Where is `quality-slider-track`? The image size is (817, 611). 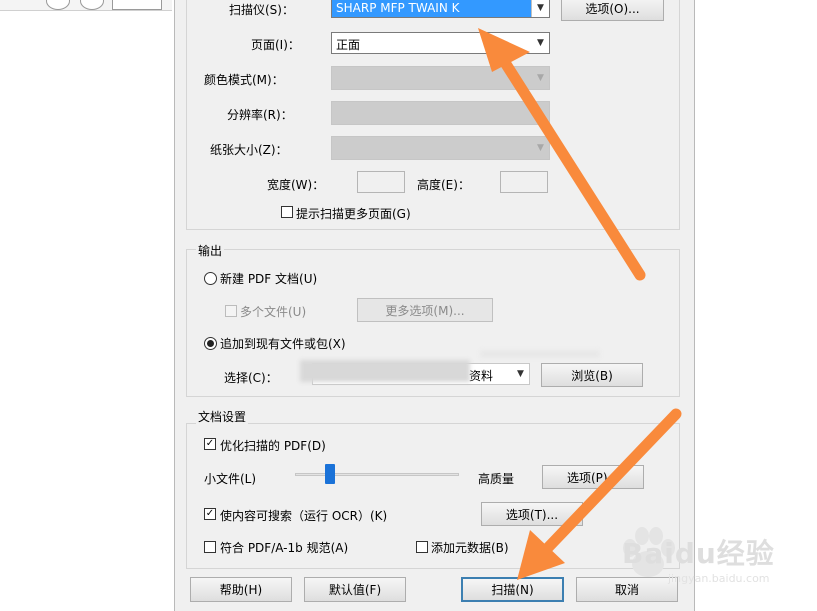
quality-slider-track is located at coordinates (377, 474).